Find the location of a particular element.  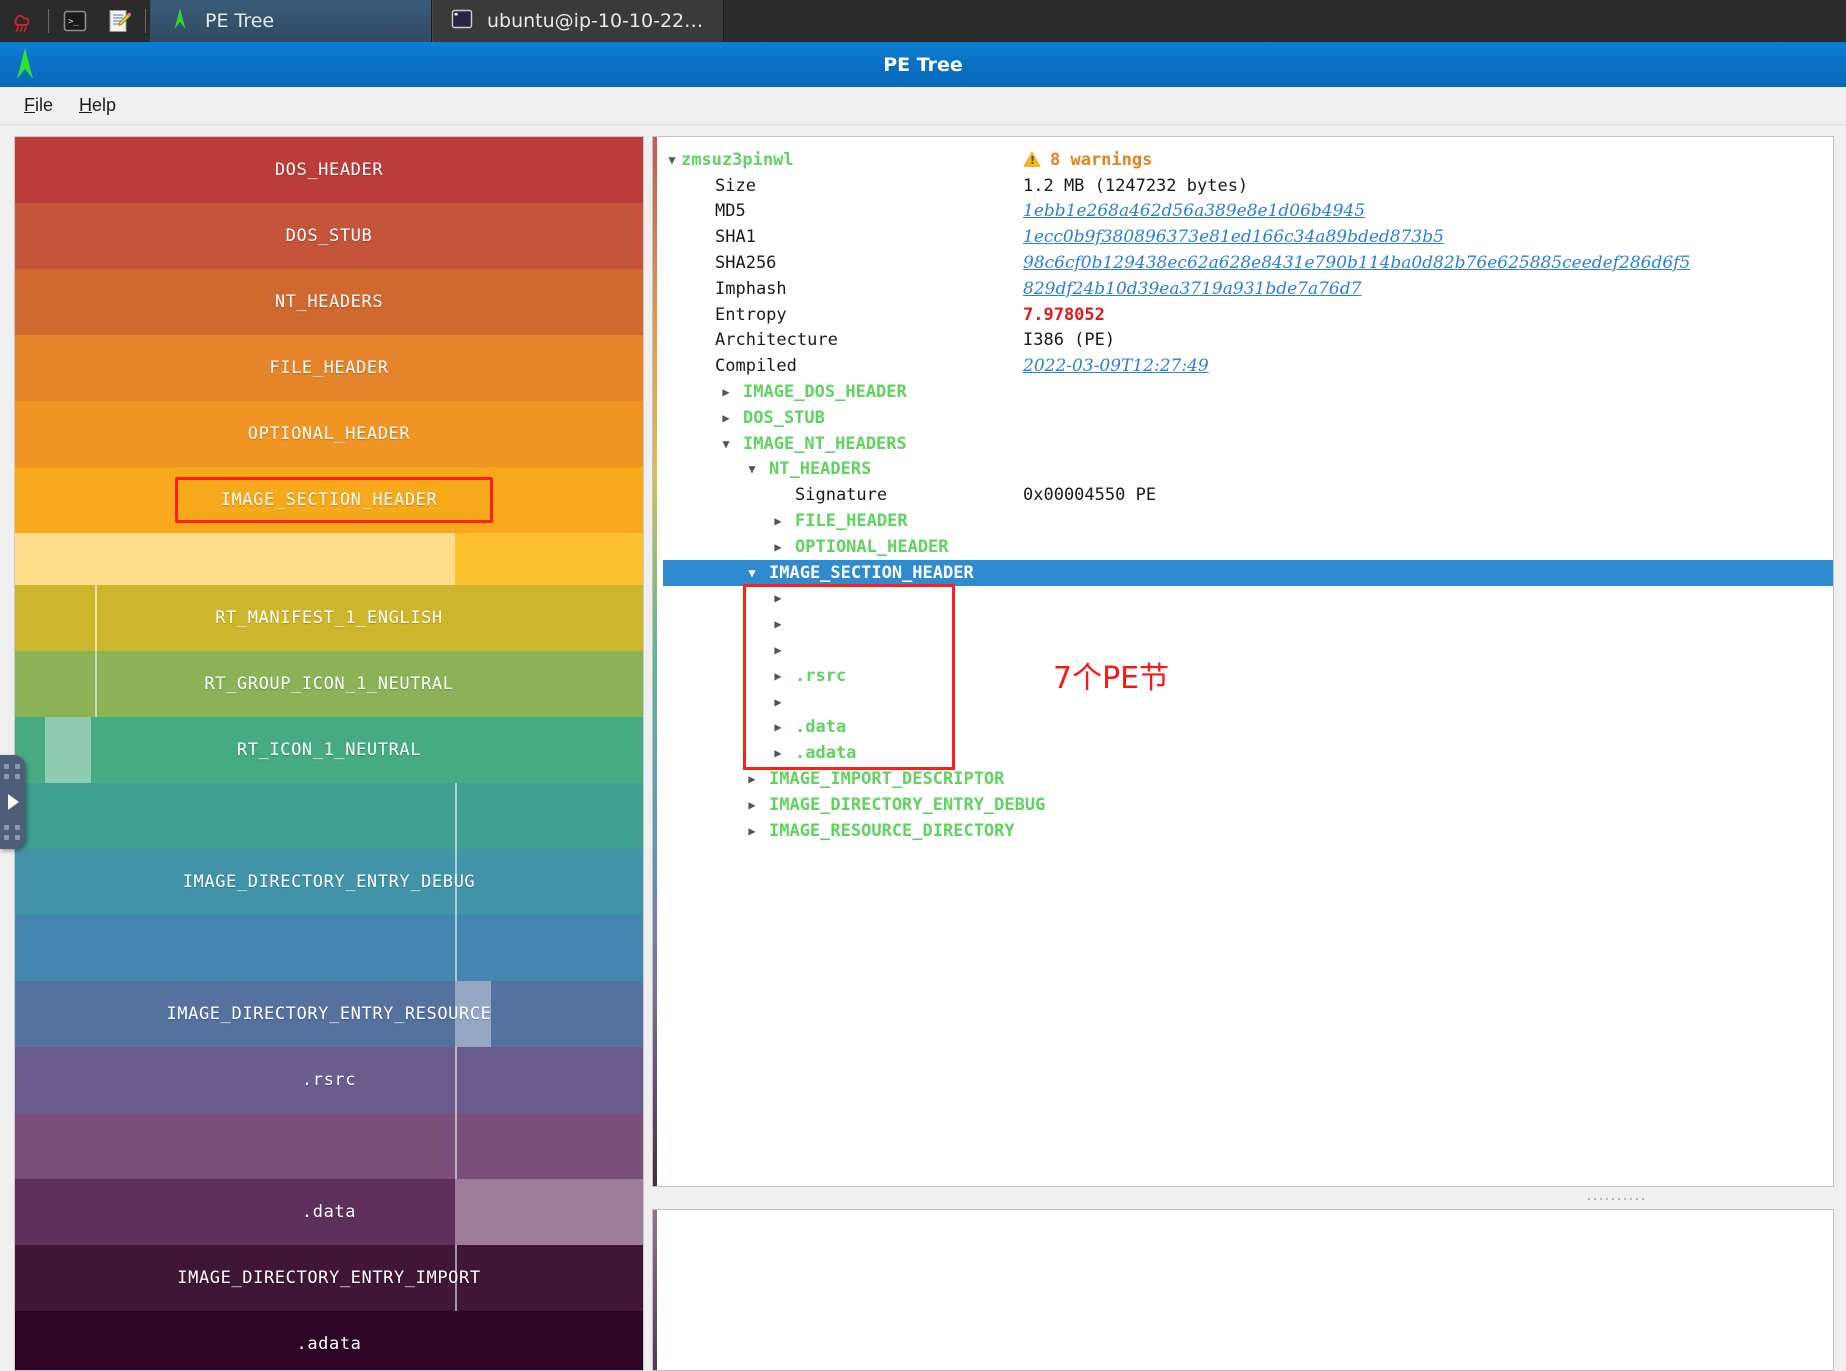

field-value: 7.978052 is located at coordinates (1064, 314).